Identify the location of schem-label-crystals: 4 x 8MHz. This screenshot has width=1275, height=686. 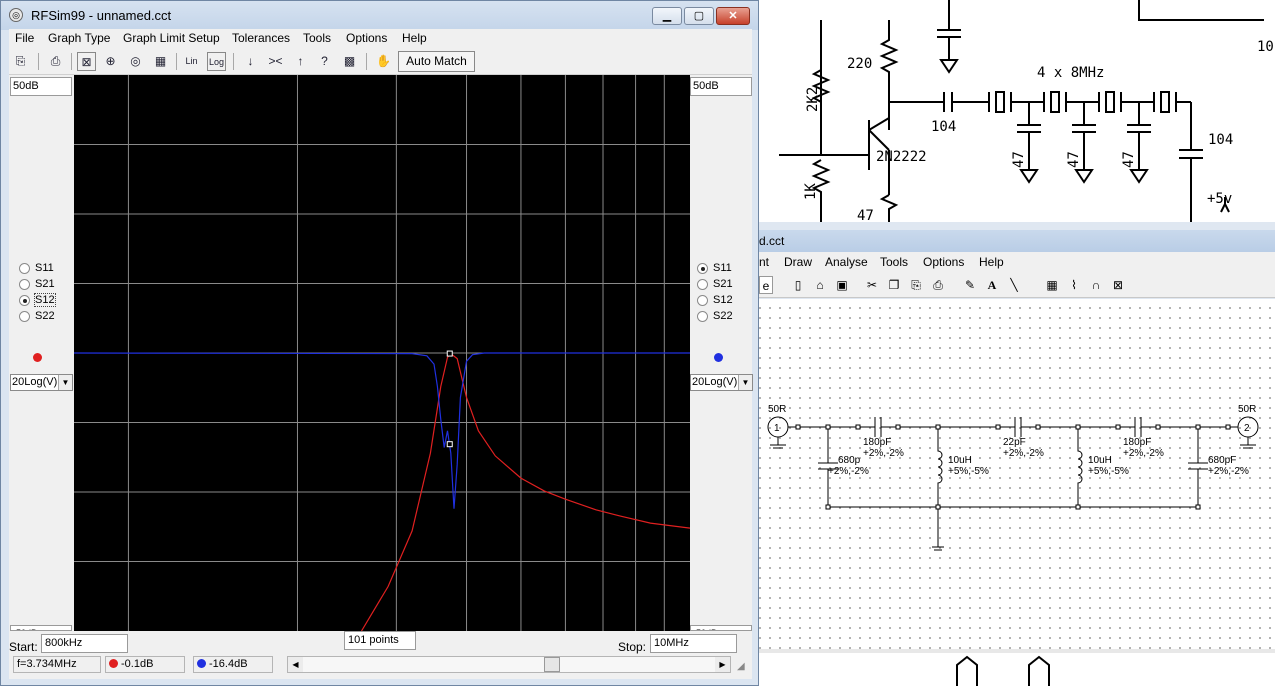
(1070, 73).